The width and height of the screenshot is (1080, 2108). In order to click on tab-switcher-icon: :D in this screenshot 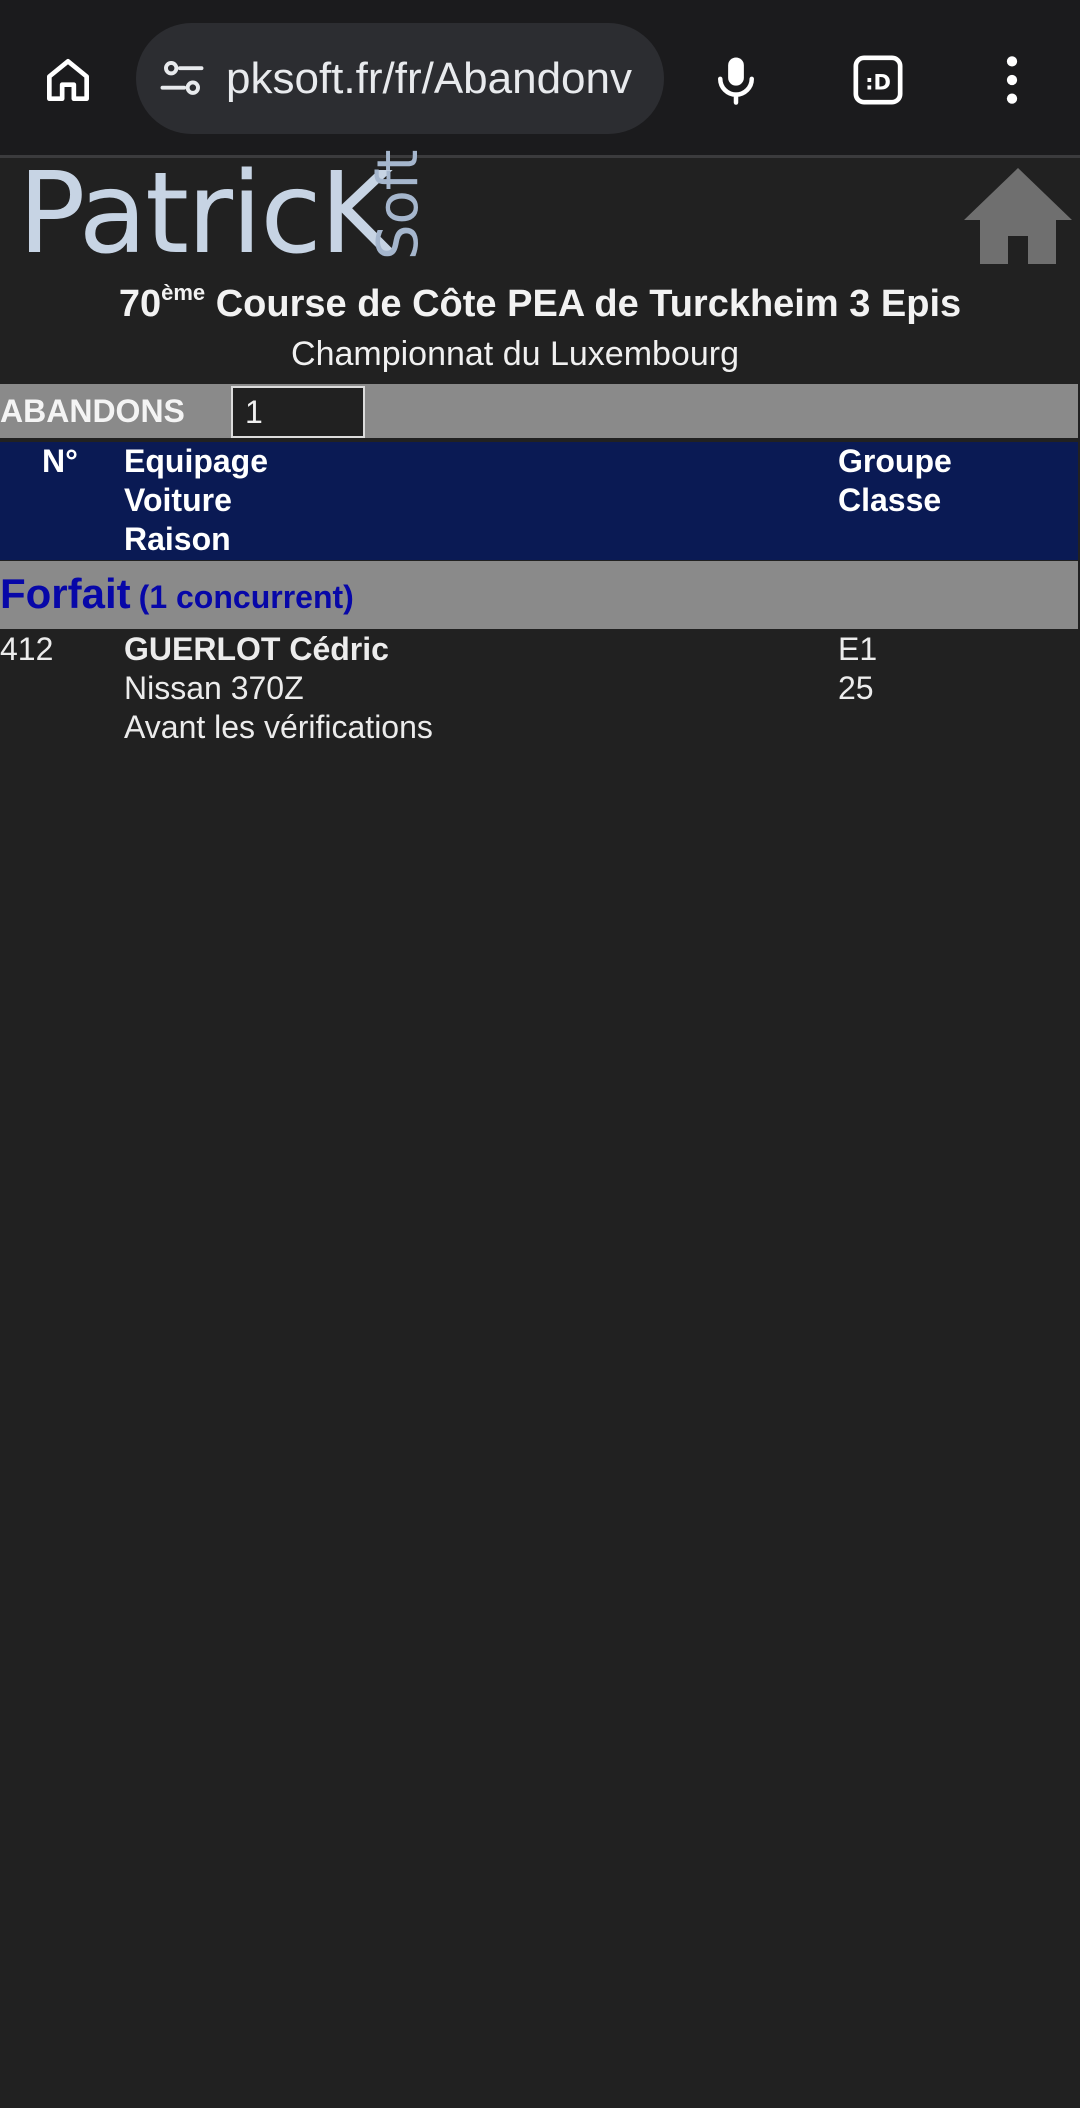, I will do `click(878, 80)`.